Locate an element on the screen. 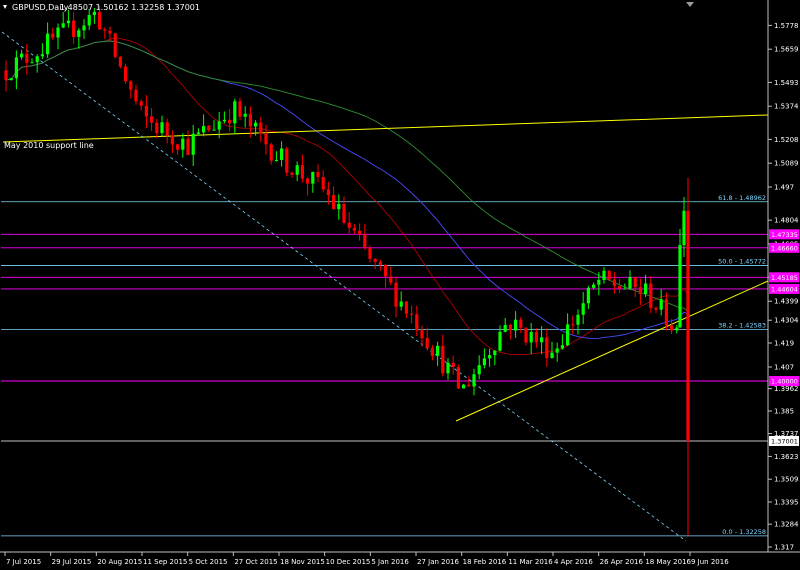  y-tick-label: 1.385 is located at coordinates (784, 412).